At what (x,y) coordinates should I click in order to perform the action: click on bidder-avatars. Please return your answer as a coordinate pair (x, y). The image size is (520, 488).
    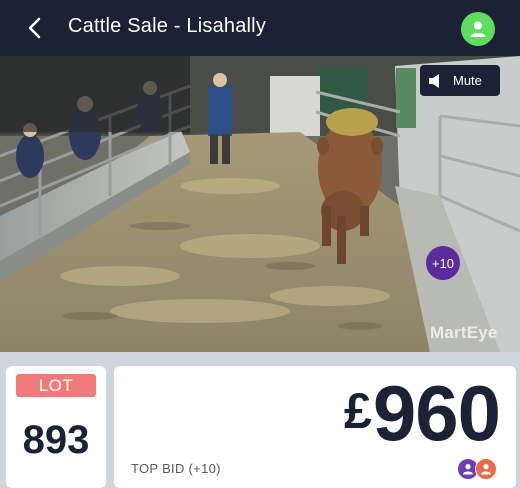
    Looking at the image, I should click on (478, 470).